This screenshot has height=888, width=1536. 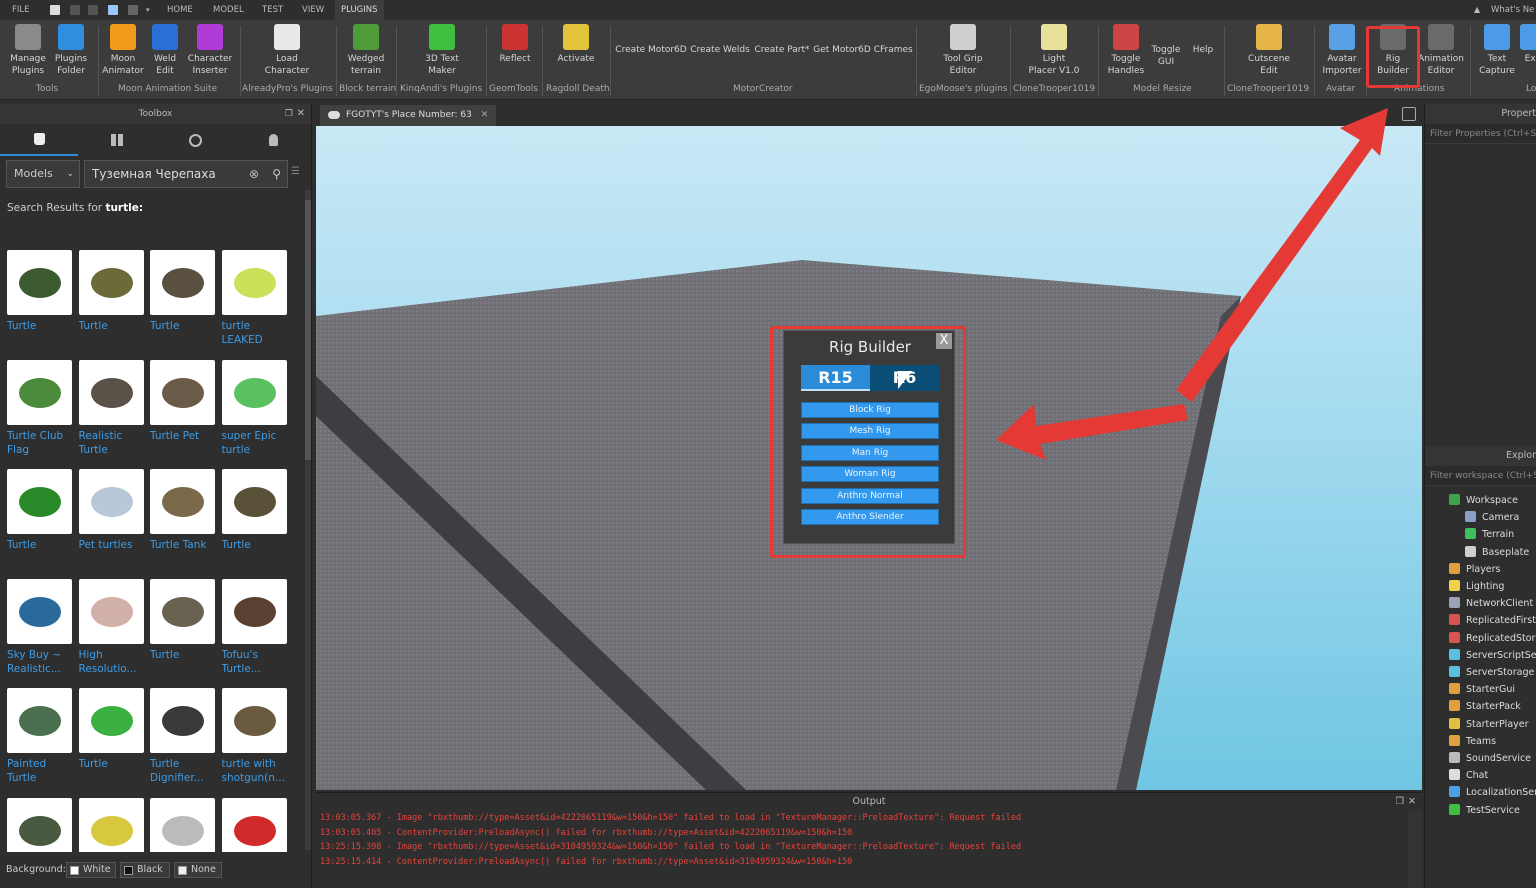 I want to click on item-name: Pet turtles, so click(x=112, y=552).